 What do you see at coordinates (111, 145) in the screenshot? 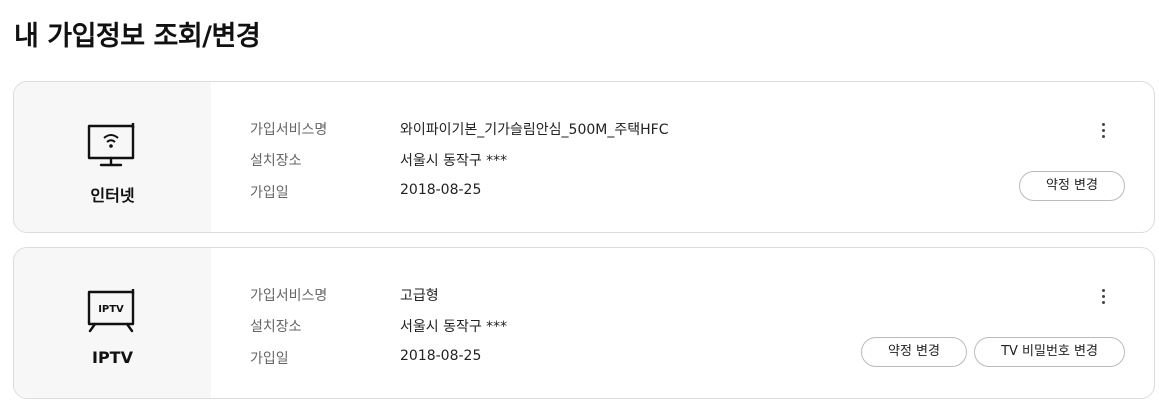
I see `wifi-monitor-icon` at bounding box center [111, 145].